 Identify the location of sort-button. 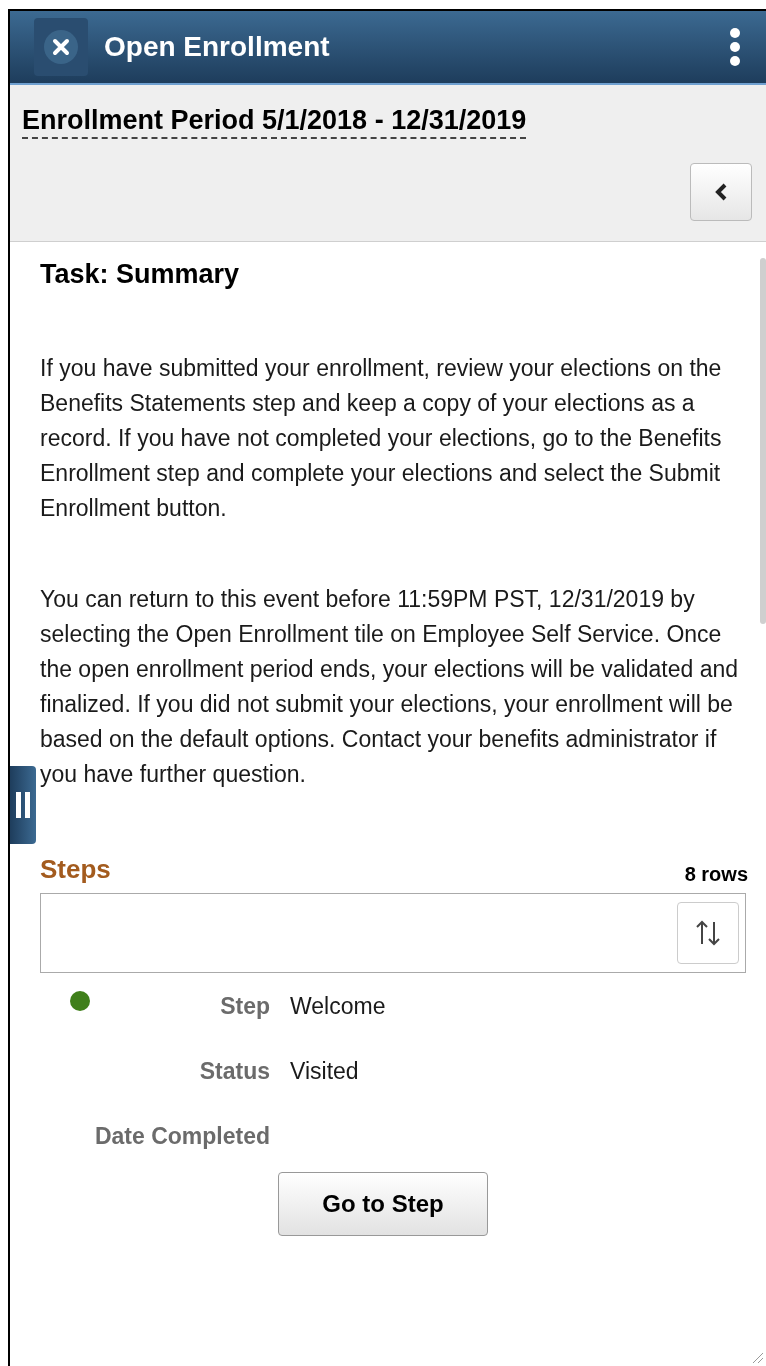
(708, 932).